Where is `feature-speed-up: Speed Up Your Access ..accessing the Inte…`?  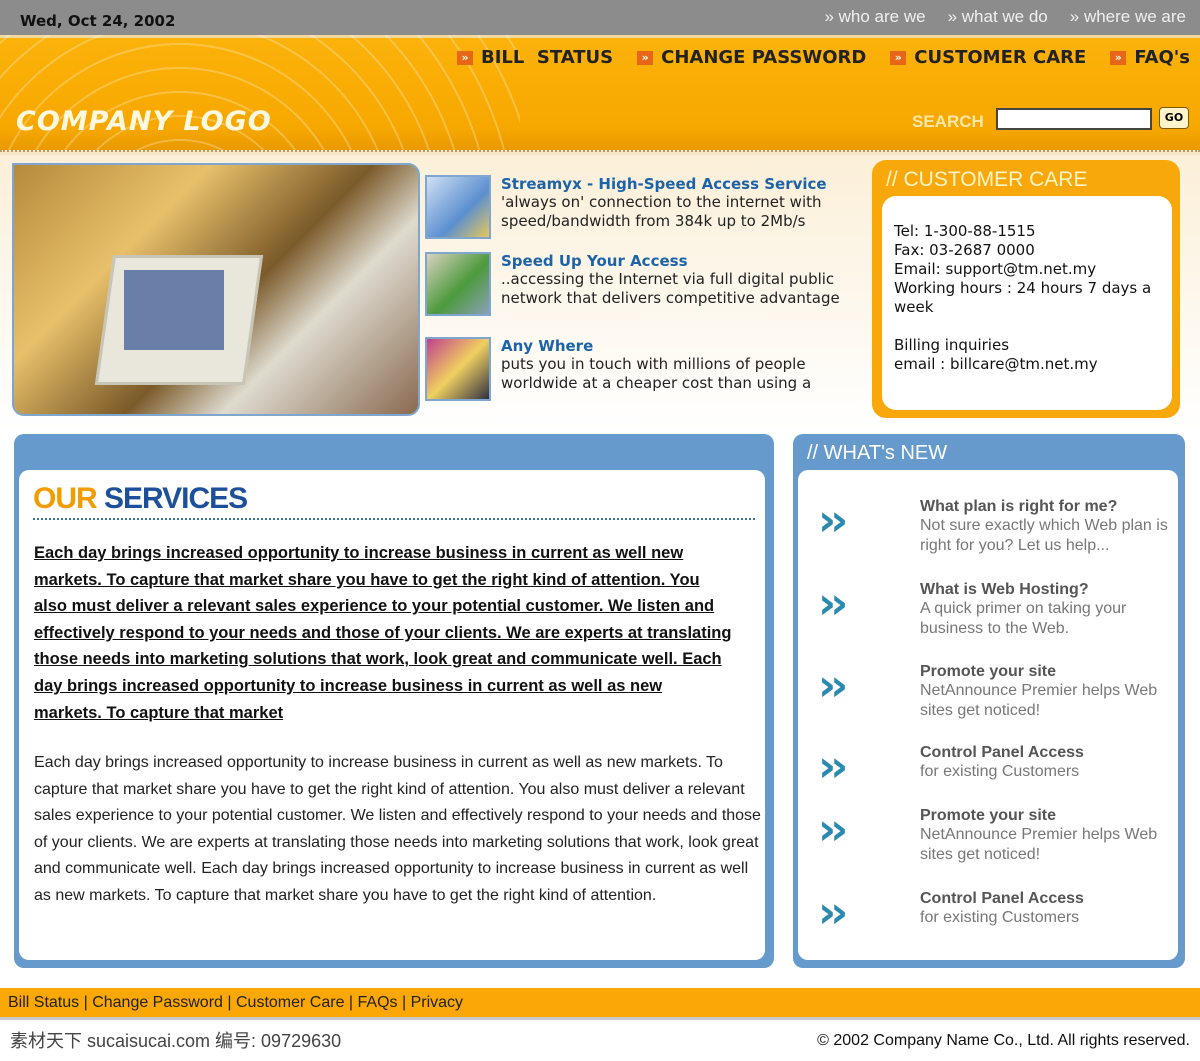
feature-speed-up: Speed Up Your Access ..accessing the Inte… is located at coordinates (645, 284).